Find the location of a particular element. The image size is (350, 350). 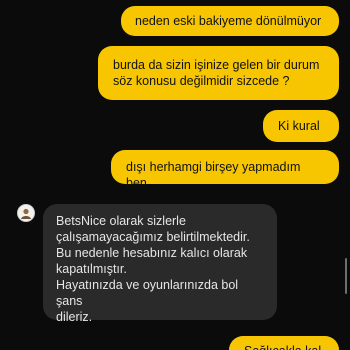

user-message-bubble: neden eski bakiyeme dönülmüyor is located at coordinates (230, 21).